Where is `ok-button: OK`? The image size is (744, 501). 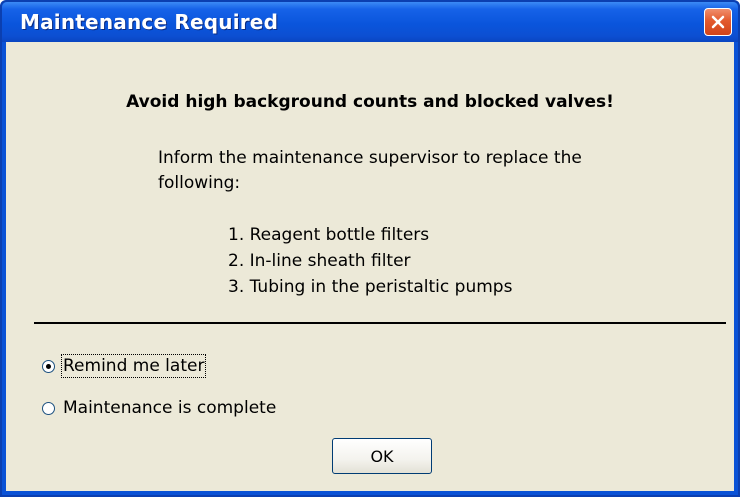
ok-button: OK is located at coordinates (382, 456).